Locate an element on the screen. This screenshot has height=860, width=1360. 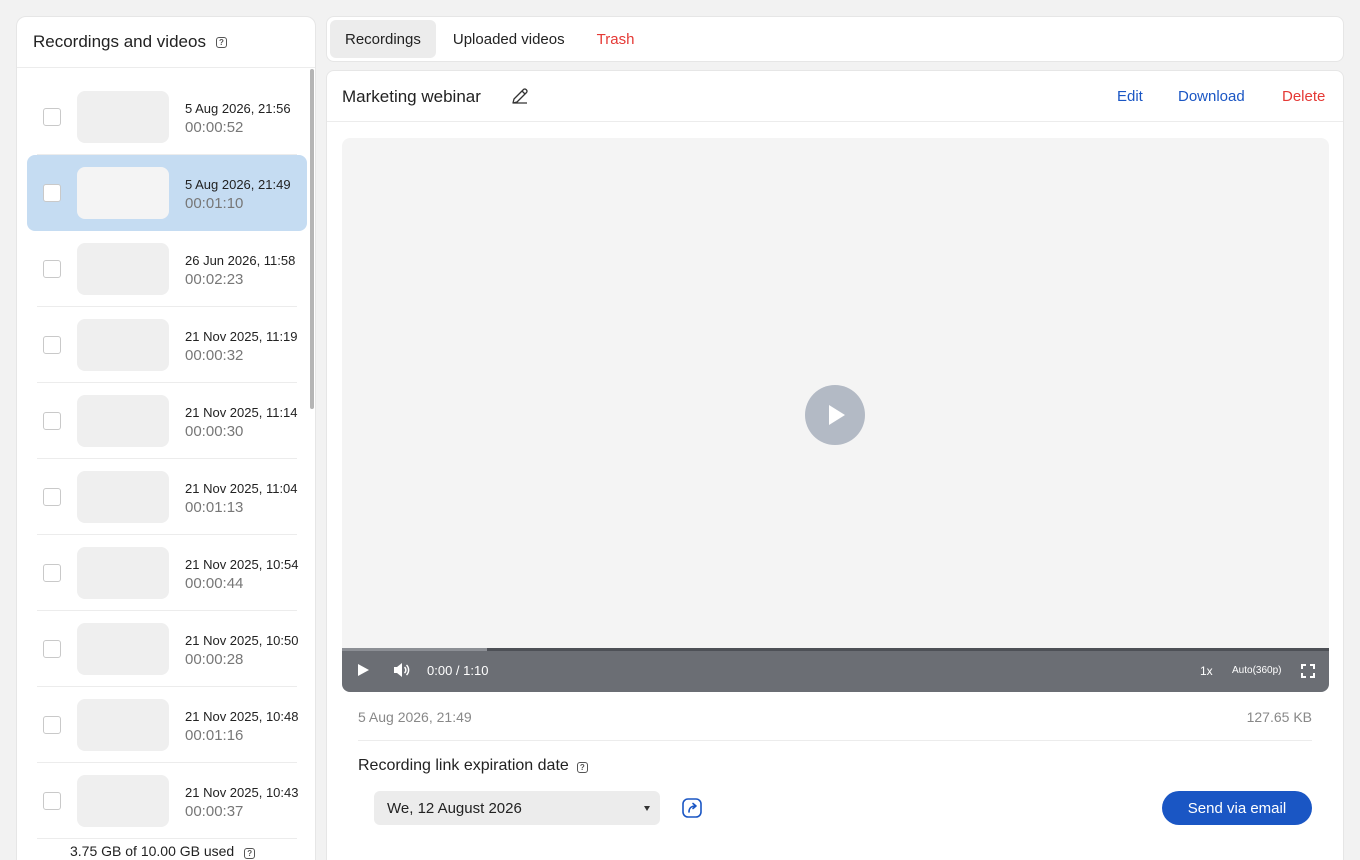
recording-item-duration: 00:00:32 is located at coordinates (214, 355).